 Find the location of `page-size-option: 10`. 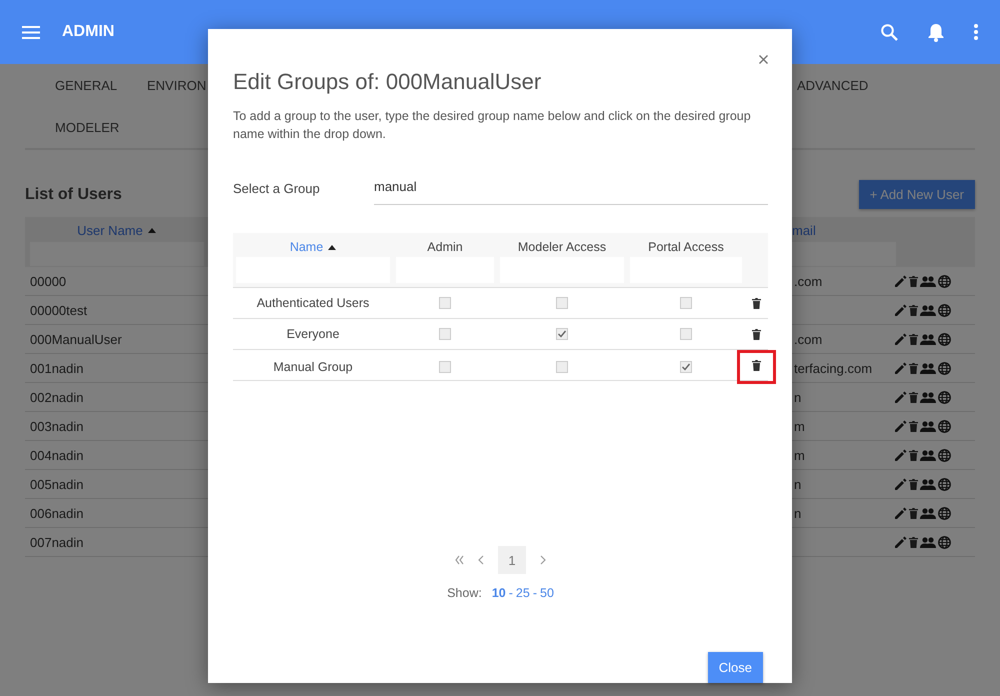

page-size-option: 10 is located at coordinates (499, 593).